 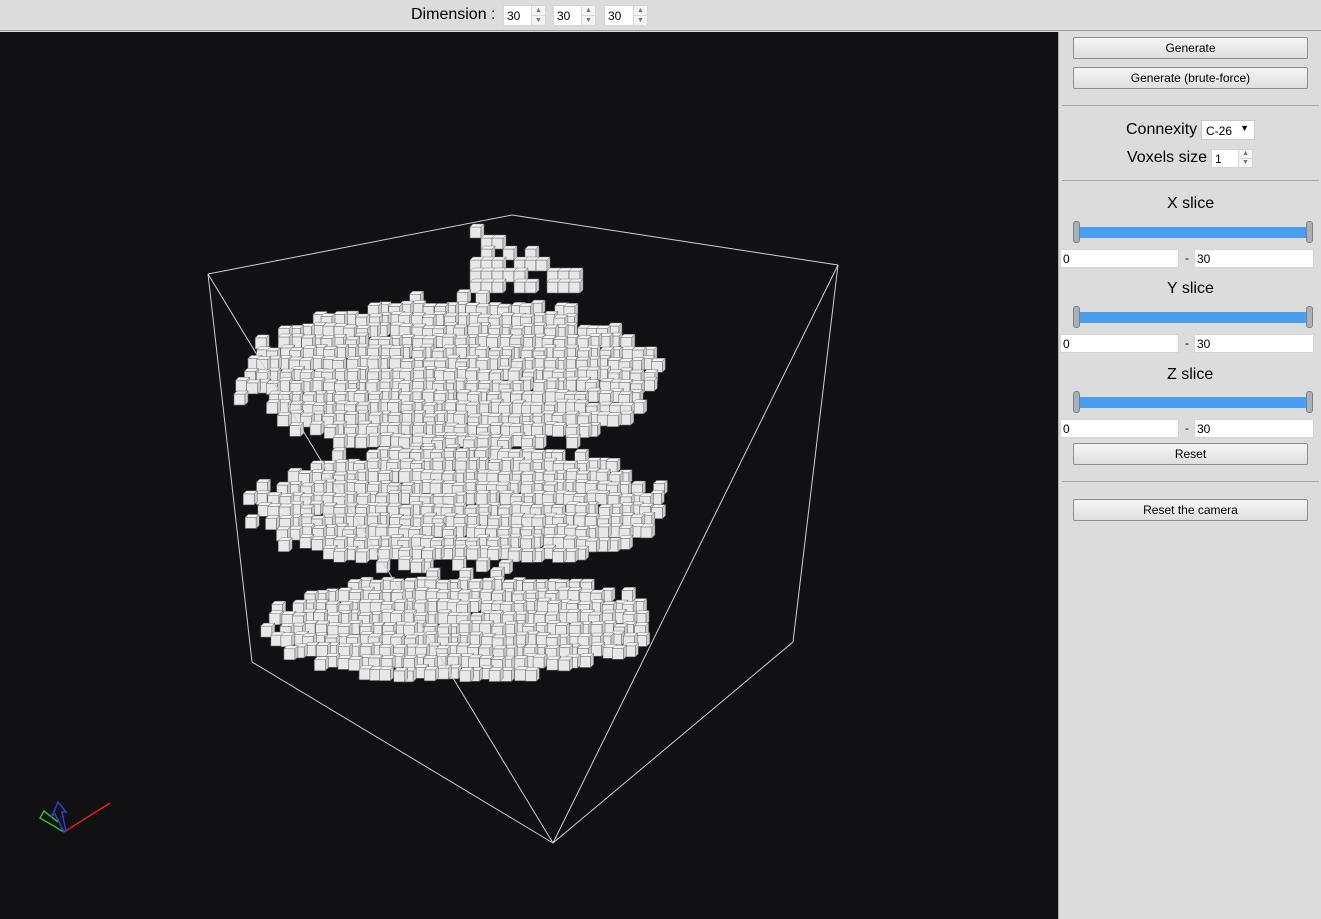 I want to click on y-slice-range-slider, so click(x=1193, y=317).